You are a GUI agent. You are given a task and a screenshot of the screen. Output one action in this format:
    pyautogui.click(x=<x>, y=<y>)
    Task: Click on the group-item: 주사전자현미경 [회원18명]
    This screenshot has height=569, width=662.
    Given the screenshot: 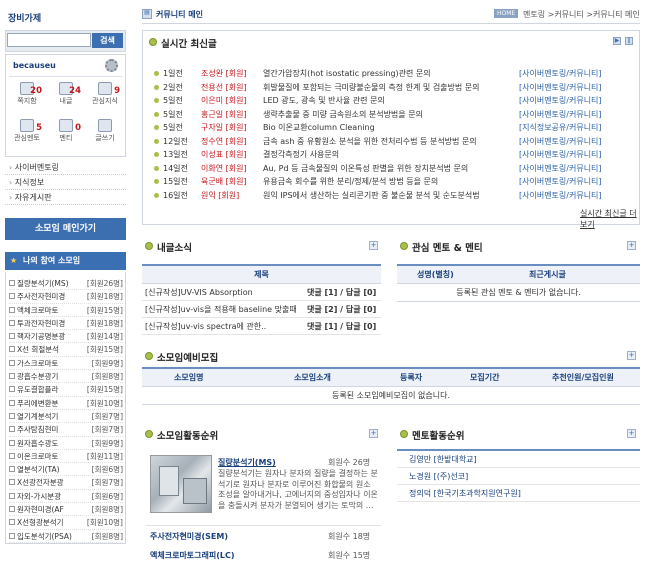 What is the action you would take?
    pyautogui.click(x=66, y=297)
    